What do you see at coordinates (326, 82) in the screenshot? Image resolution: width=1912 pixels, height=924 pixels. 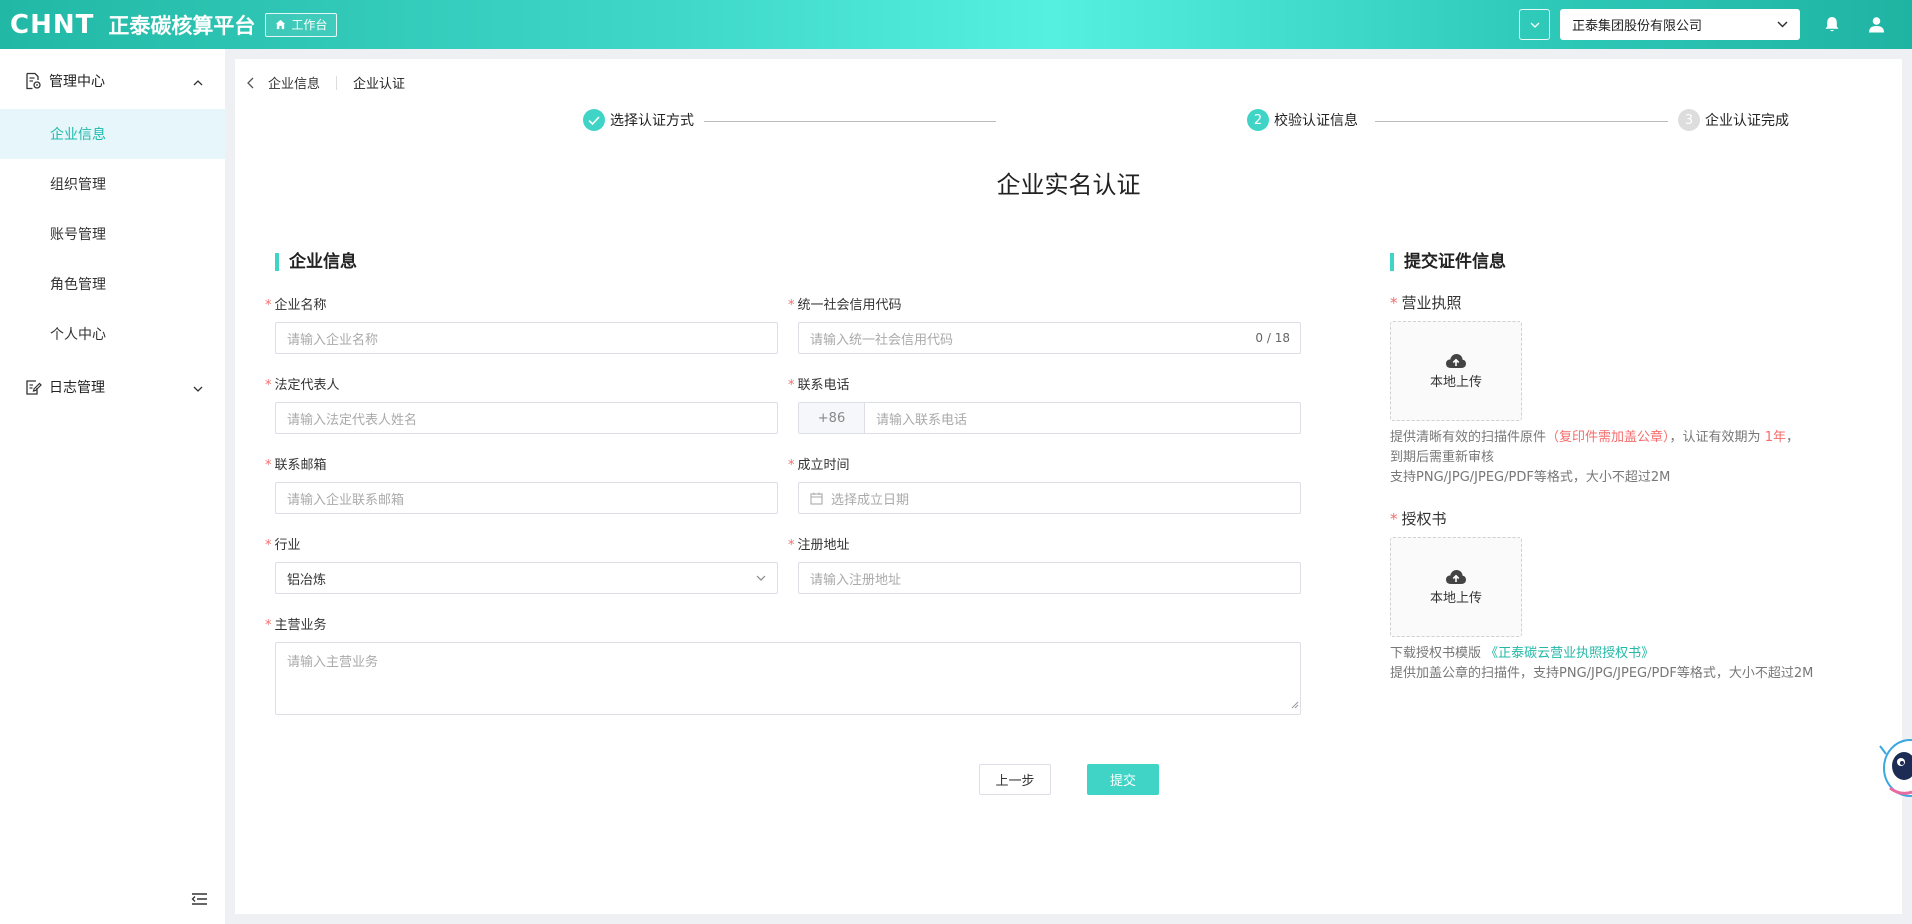 I see `breadcrumb: 企业信息 企业认证` at bounding box center [326, 82].